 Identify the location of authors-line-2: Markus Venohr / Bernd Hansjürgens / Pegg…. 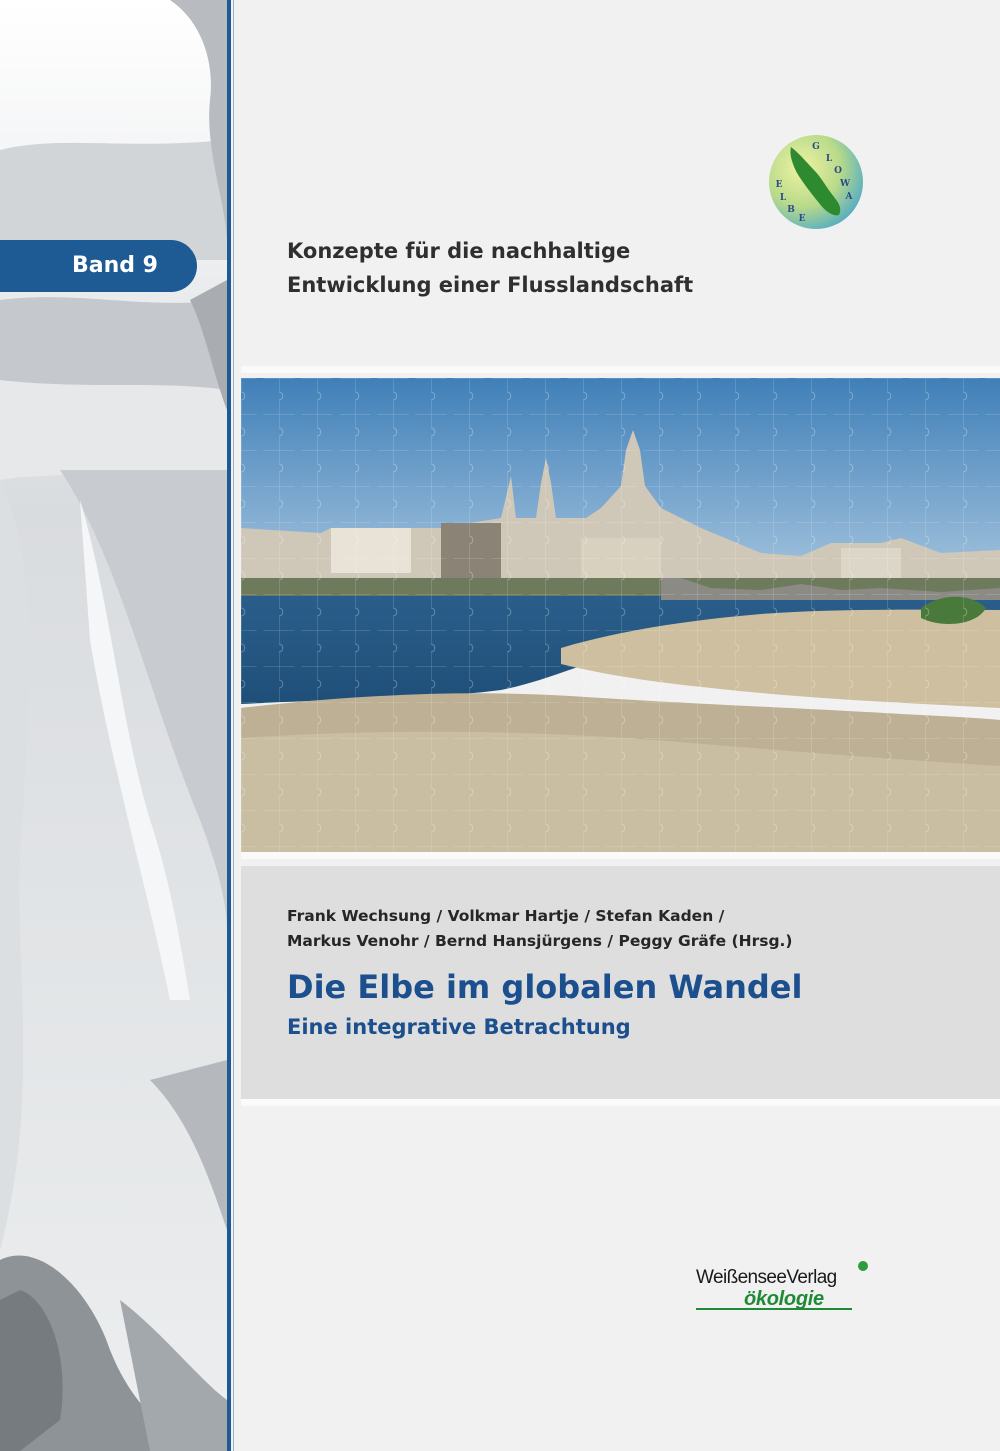
(540, 941).